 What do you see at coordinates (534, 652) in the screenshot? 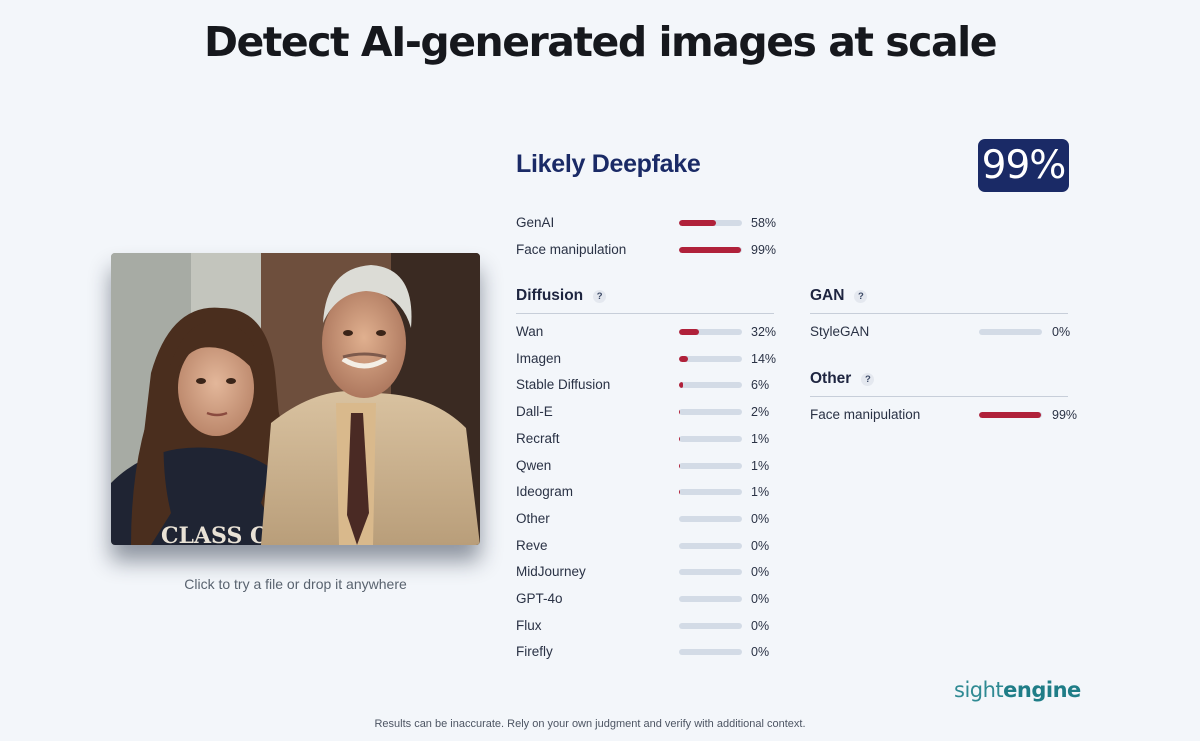
I see `diffusion-label: Firefly` at bounding box center [534, 652].